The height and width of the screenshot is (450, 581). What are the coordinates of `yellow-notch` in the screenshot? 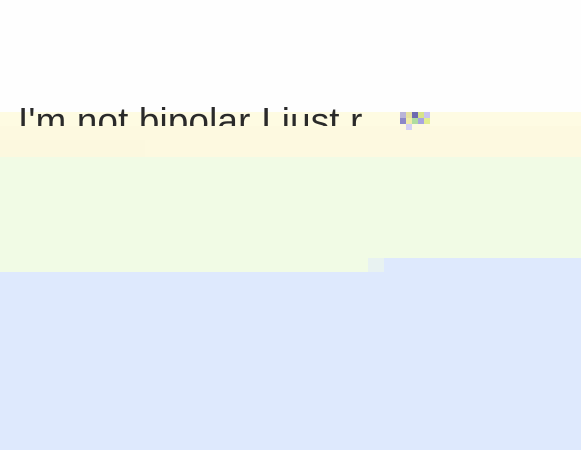 It's located at (72, 148).